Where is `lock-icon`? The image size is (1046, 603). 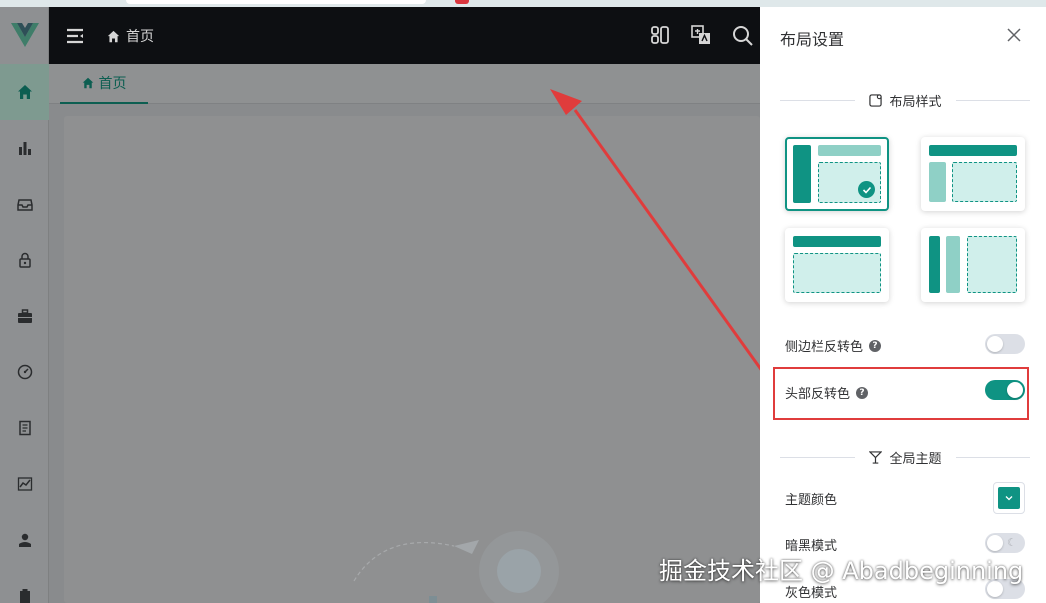
lock-icon is located at coordinates (24, 260).